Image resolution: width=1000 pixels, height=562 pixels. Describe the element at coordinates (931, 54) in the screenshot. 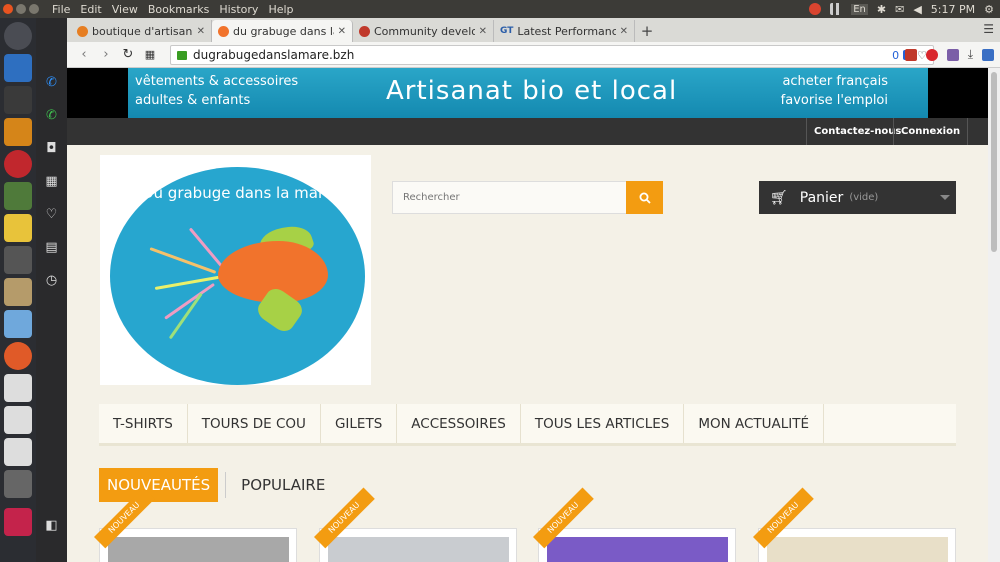

I see `adblock-plus-icon` at that location.